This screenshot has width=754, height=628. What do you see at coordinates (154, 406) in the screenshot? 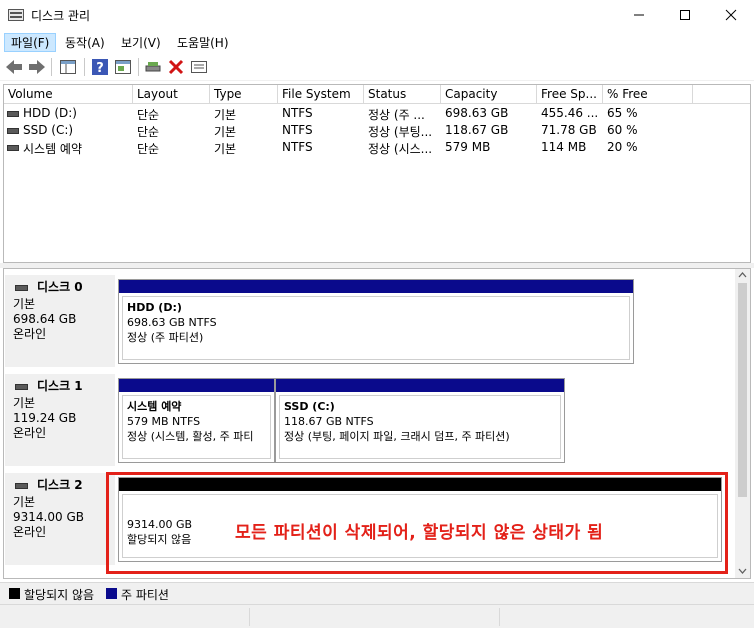
I see `partition-name: 시스템 예약` at bounding box center [154, 406].